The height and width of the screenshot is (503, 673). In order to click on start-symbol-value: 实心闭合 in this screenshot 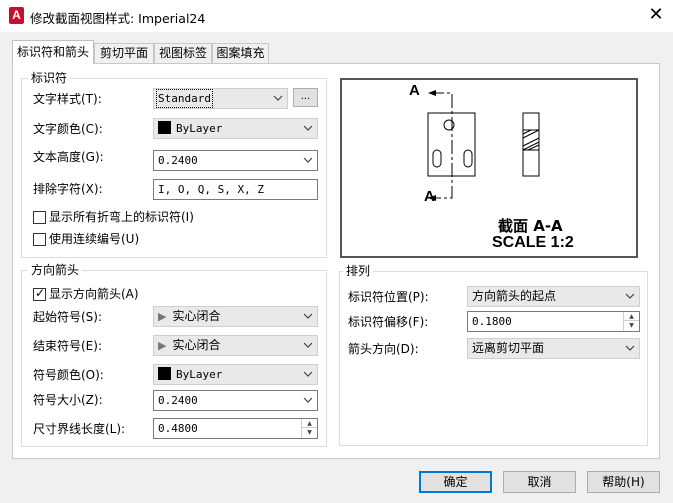, I will do `click(196, 316)`.